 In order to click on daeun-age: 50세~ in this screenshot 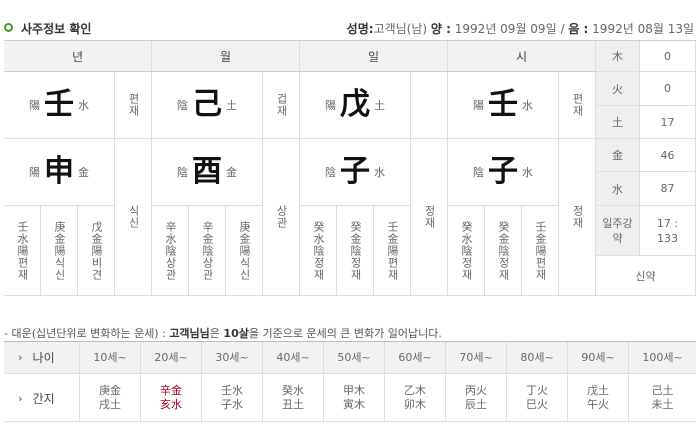, I will do `click(354, 357)`.